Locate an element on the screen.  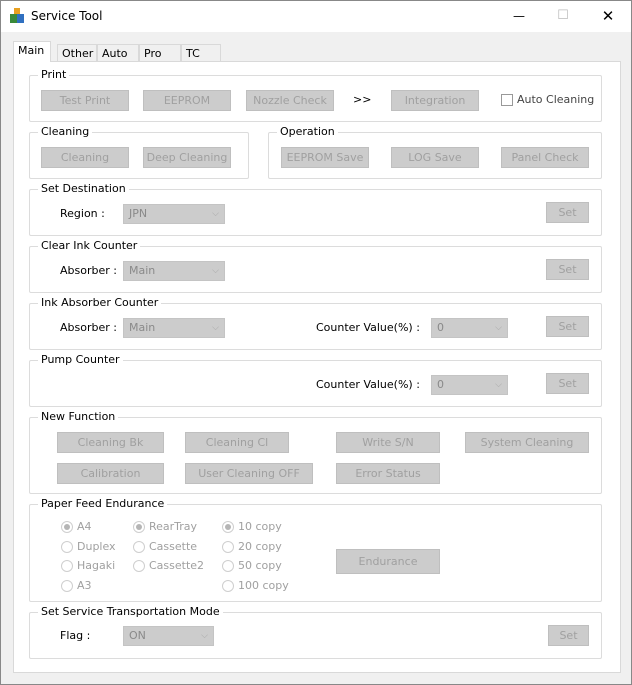
maximize-button: ☐ is located at coordinates (563, 16).